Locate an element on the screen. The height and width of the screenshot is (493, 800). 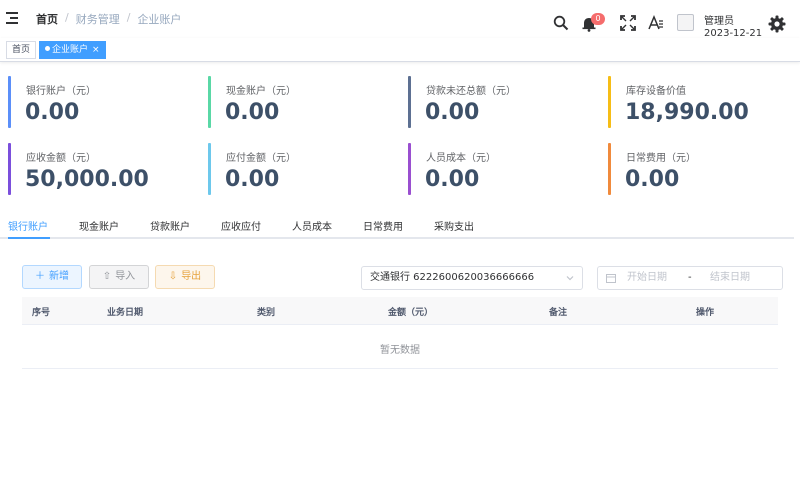
tab-personnel-cost: 人员成本 is located at coordinates (312, 225).